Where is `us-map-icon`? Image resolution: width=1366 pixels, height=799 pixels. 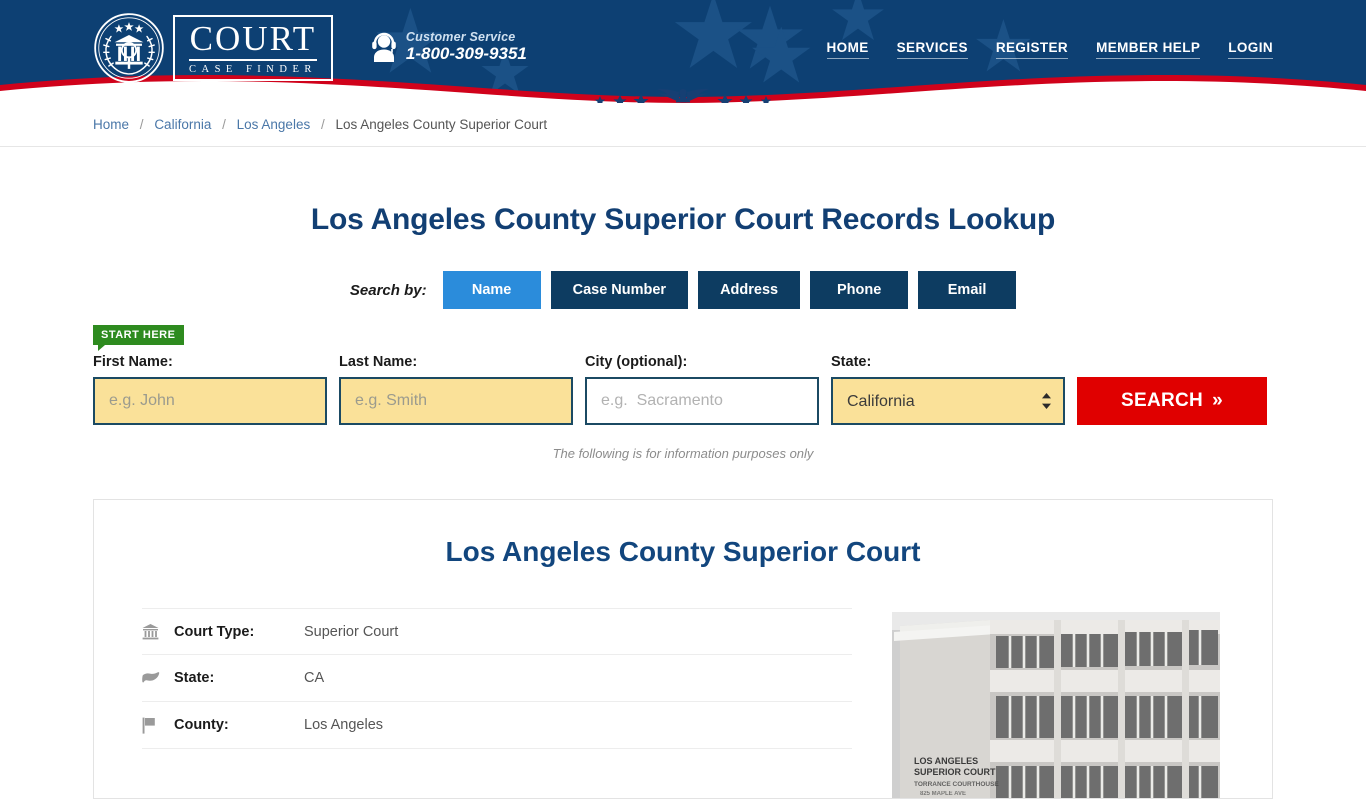
us-map-icon is located at coordinates (158, 678).